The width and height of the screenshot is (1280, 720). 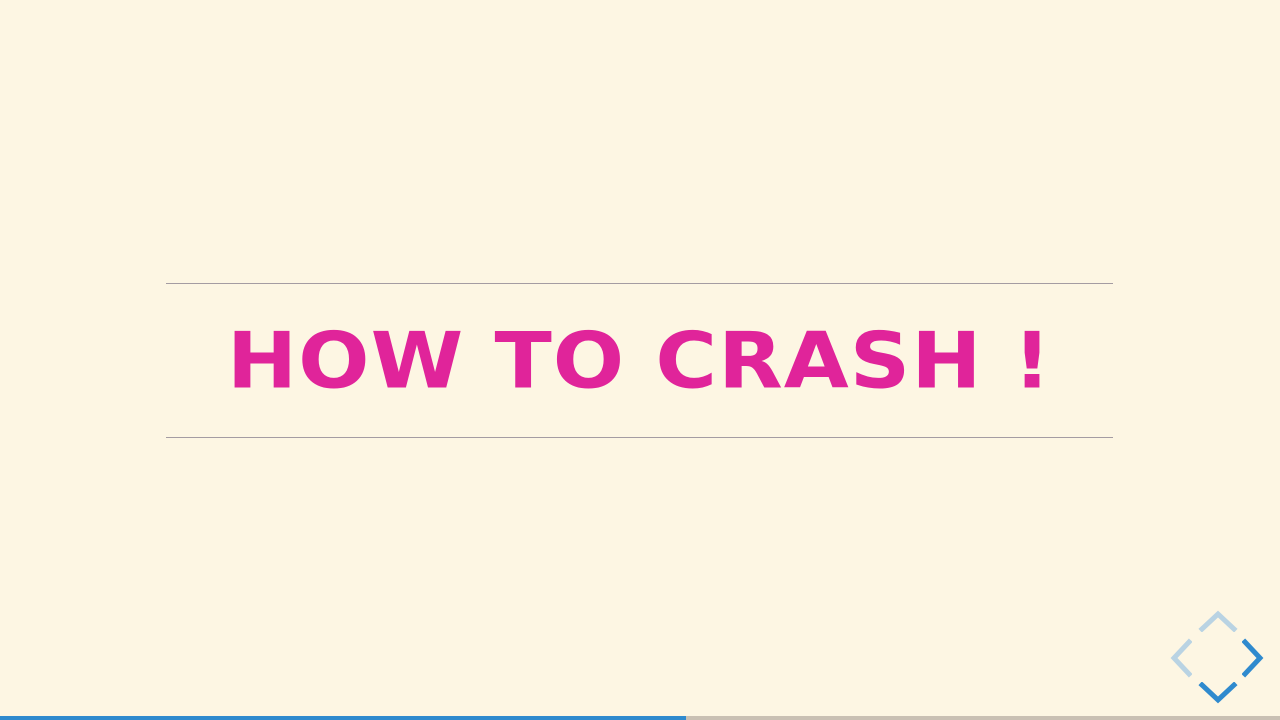 I want to click on chevron-up-icon, so click(x=1218, y=621).